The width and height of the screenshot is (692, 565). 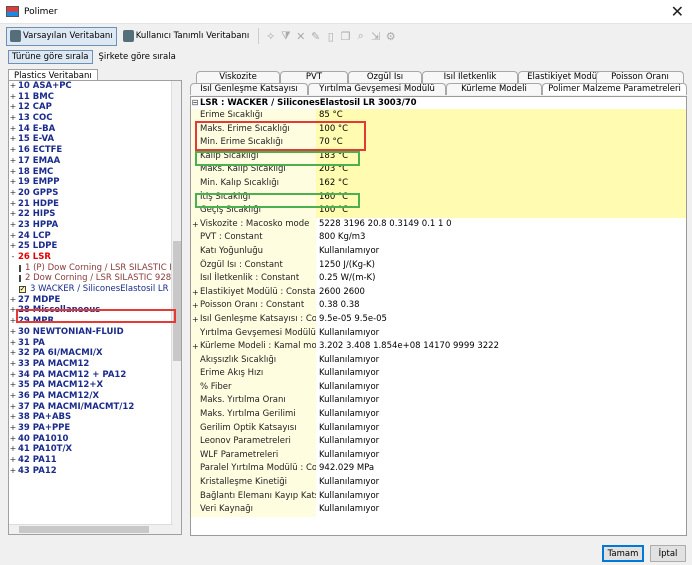 What do you see at coordinates (501, 129) in the screenshot?
I see `property-value: 100 °C` at bounding box center [501, 129].